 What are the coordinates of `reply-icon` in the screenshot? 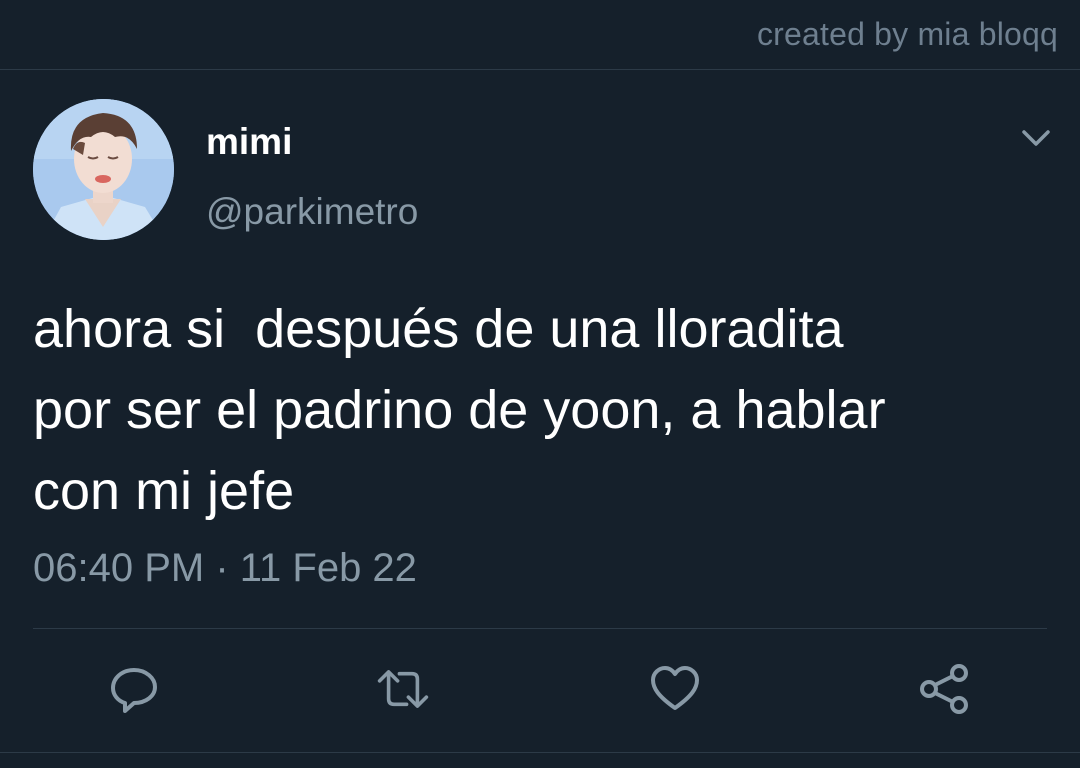 It's located at (134, 690).